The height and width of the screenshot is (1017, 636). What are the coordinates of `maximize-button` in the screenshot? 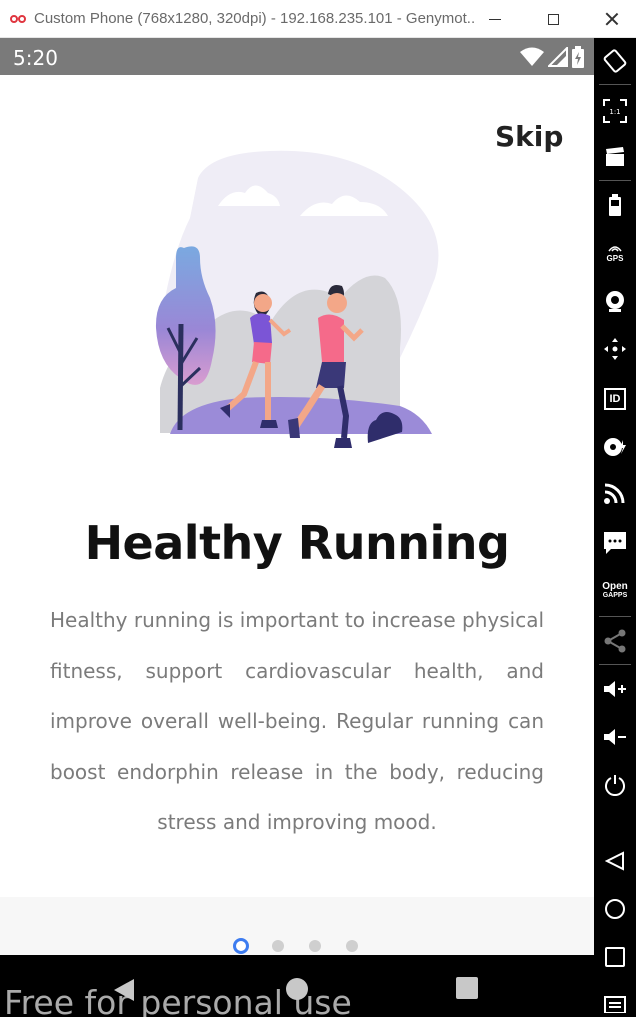 It's located at (553, 19).